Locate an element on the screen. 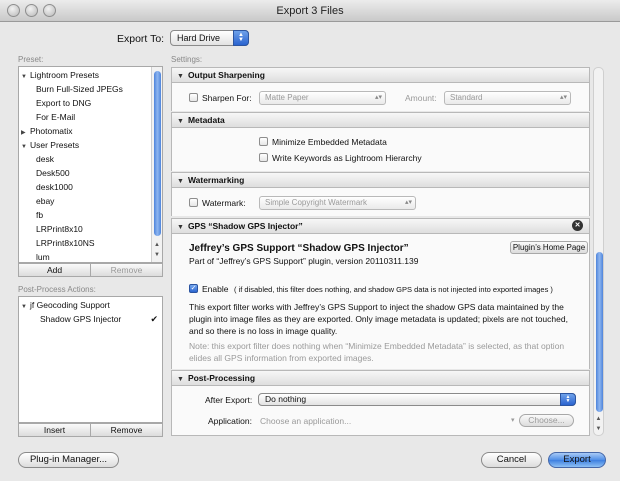 Image resolution: width=620 pixels, height=481 pixels. minimize-metadata-checkbox is located at coordinates (263, 141).